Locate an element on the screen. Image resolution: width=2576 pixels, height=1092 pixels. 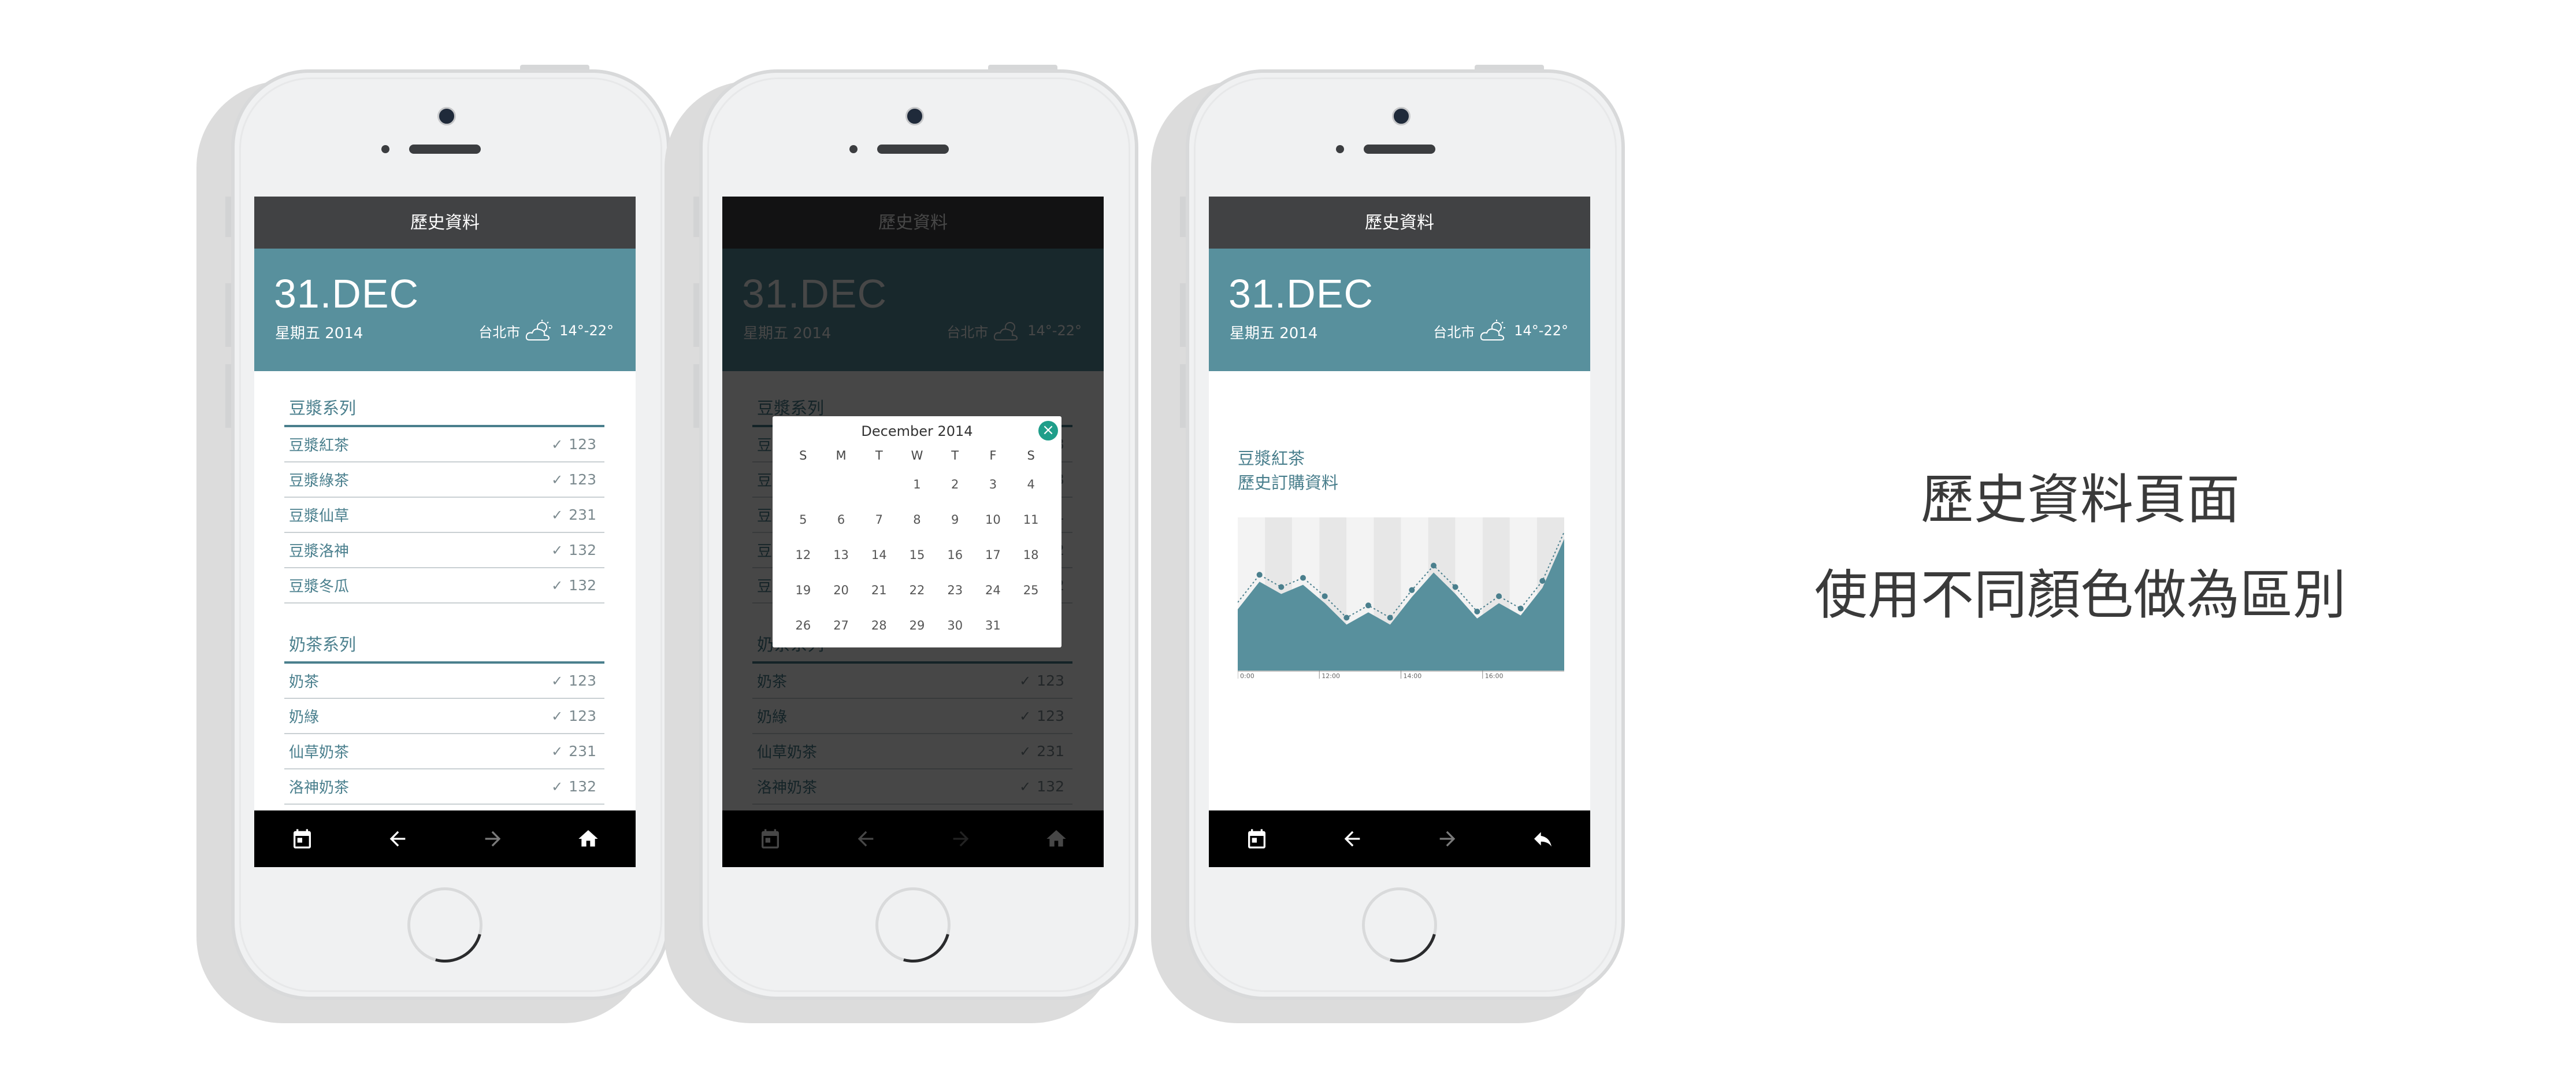
calendar-day: 4 is located at coordinates (1031, 484).